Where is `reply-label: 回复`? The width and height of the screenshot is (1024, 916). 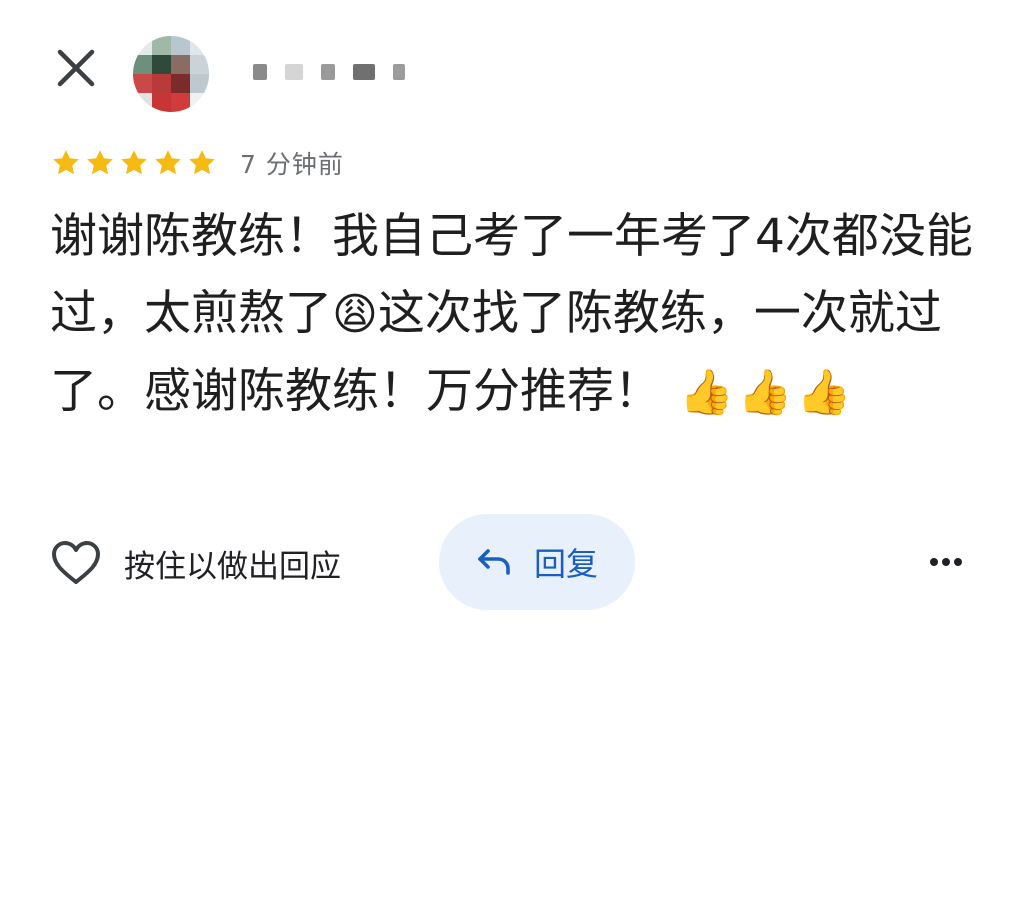 reply-label: 回复 is located at coordinates (565, 564).